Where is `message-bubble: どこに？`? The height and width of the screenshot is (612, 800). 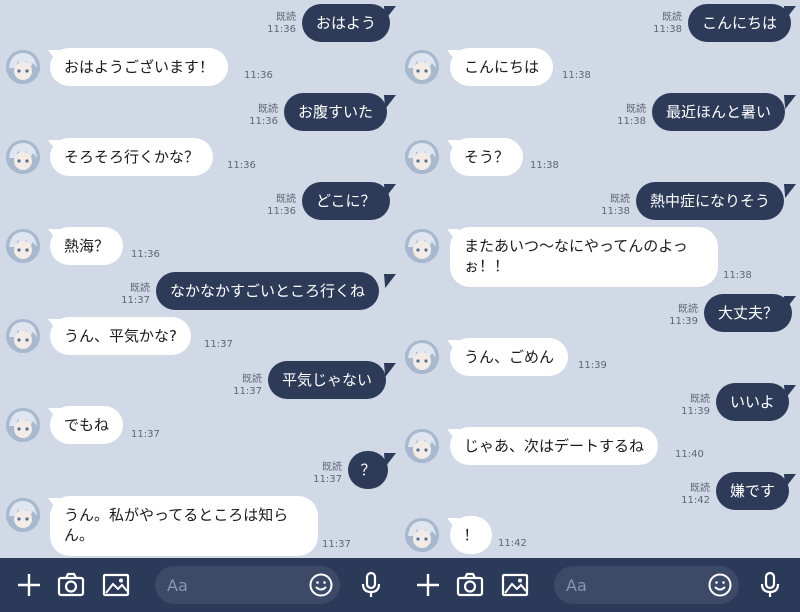 message-bubble: どこに？ is located at coordinates (346, 201).